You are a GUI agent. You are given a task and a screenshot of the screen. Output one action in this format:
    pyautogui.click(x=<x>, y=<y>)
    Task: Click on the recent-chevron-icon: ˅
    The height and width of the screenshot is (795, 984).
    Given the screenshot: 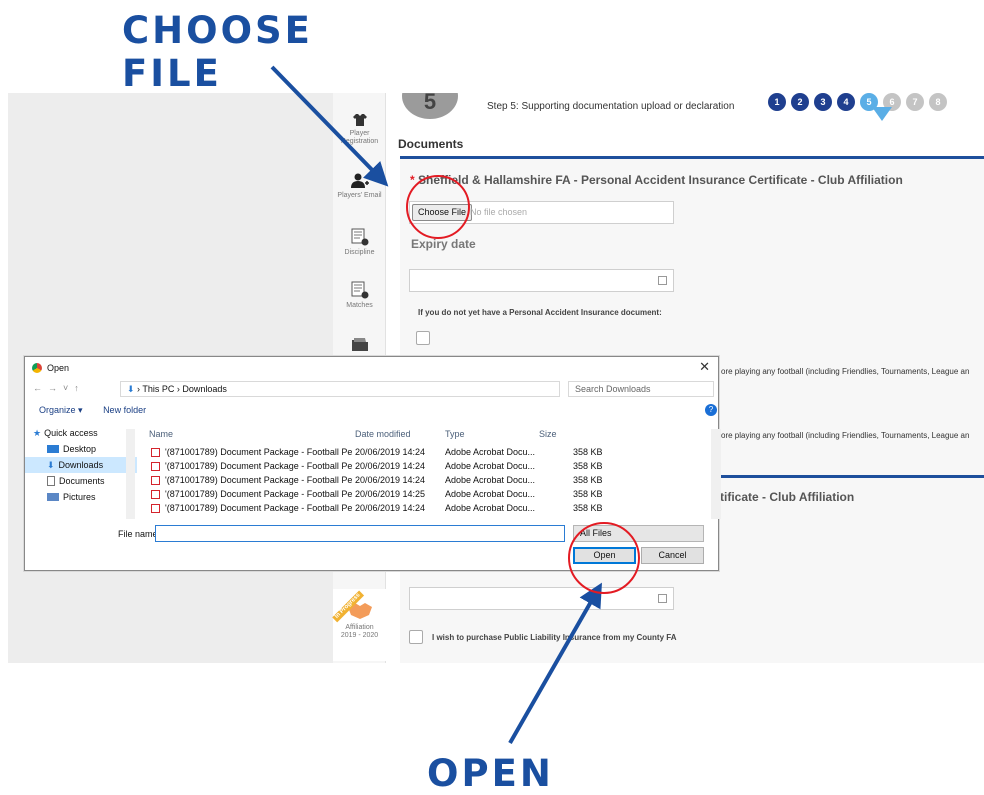 What is the action you would take?
    pyautogui.click(x=68, y=388)
    